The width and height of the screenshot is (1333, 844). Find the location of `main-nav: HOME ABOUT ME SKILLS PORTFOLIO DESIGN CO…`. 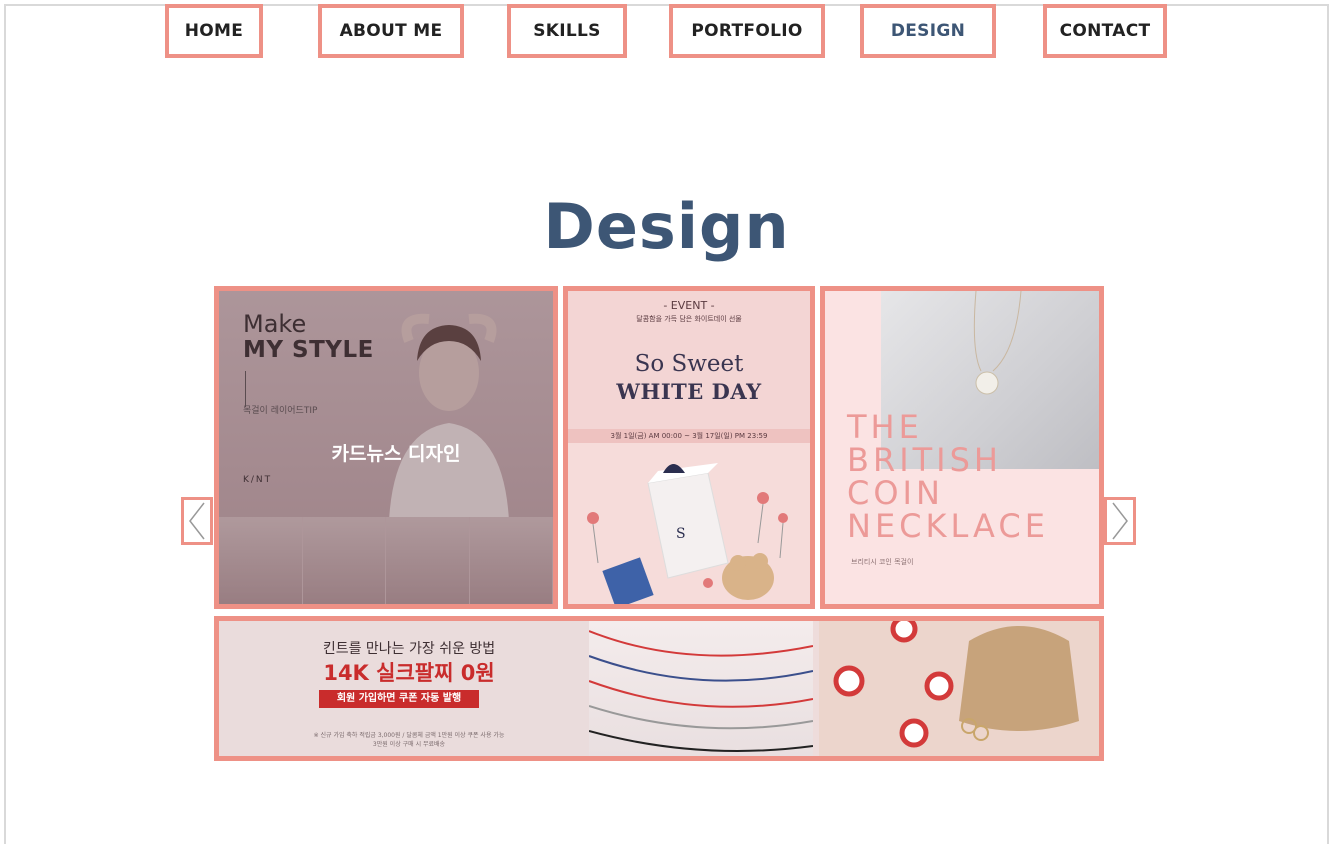

main-nav: HOME ABOUT ME SKILLS PORTFOLIO DESIGN CO… is located at coordinates (666, 31).